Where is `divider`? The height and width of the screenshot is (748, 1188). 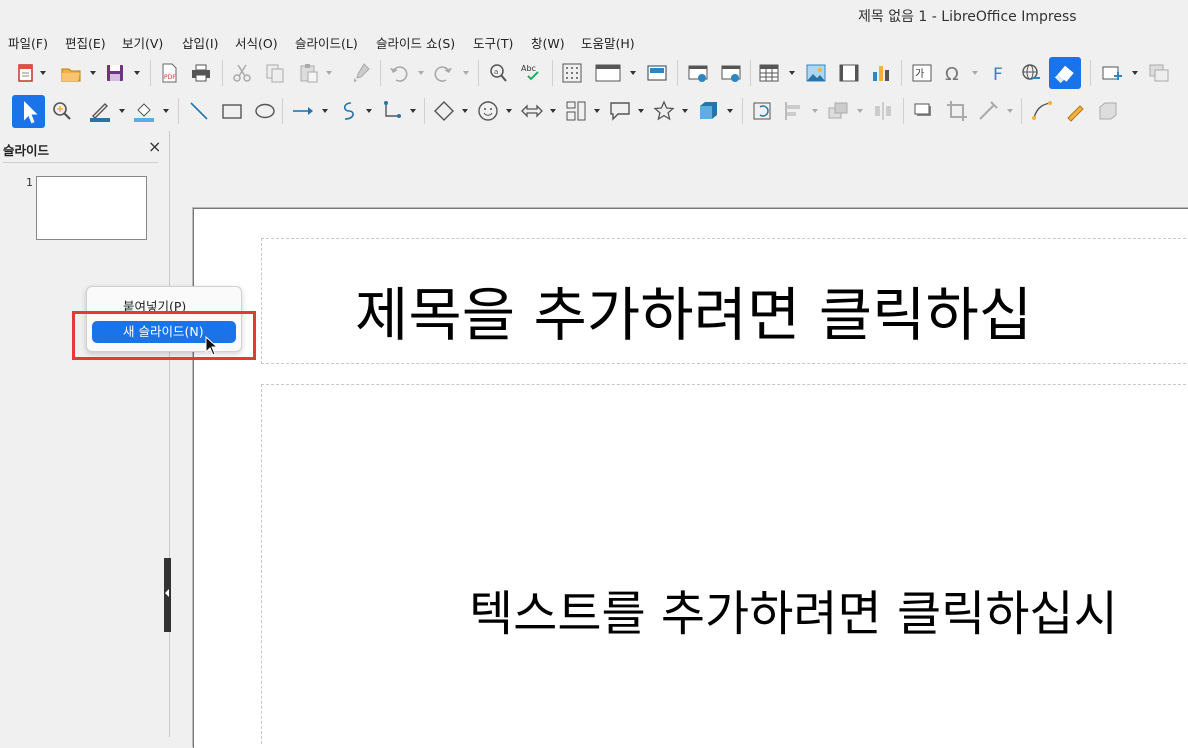 divider is located at coordinates (80, 162).